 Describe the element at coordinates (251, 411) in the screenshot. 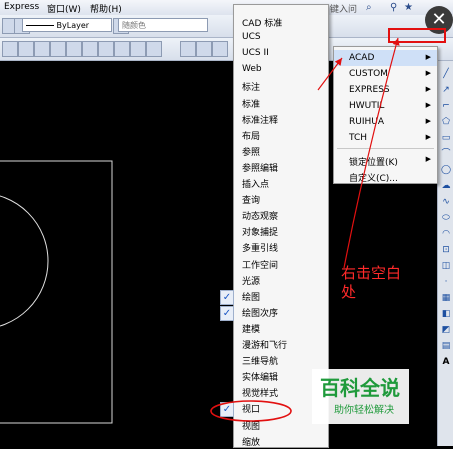

I see `annotation-oval` at that location.